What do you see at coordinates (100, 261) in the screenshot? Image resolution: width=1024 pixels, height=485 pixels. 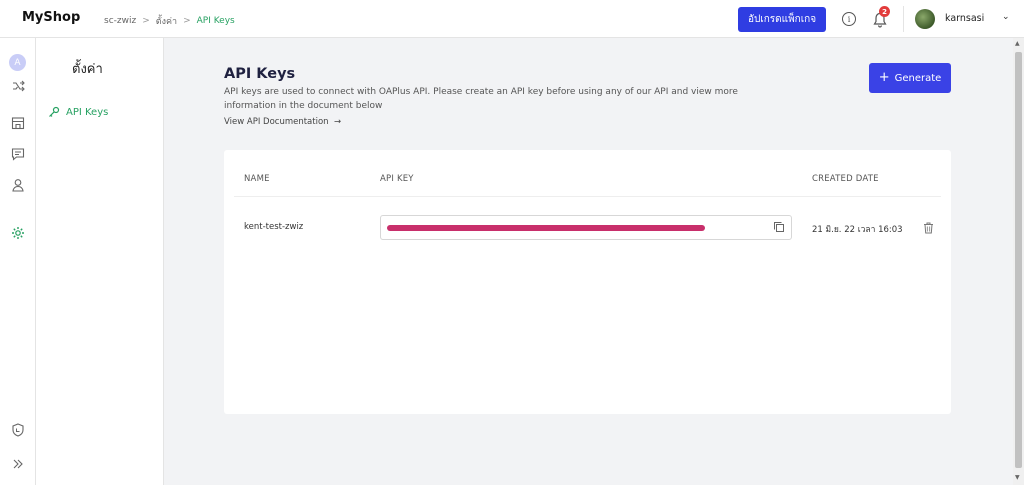 I see `settings-sidebar: ตั้งค่า API Keys` at bounding box center [100, 261].